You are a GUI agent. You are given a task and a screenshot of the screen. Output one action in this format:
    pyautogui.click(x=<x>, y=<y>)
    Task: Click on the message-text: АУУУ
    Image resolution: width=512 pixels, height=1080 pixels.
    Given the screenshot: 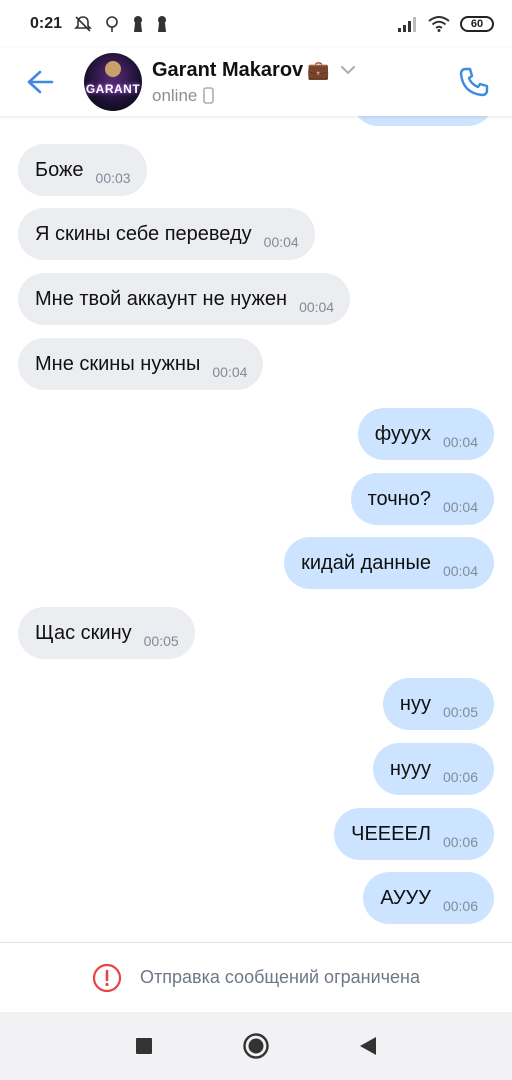 What is the action you would take?
    pyautogui.click(x=405, y=897)
    